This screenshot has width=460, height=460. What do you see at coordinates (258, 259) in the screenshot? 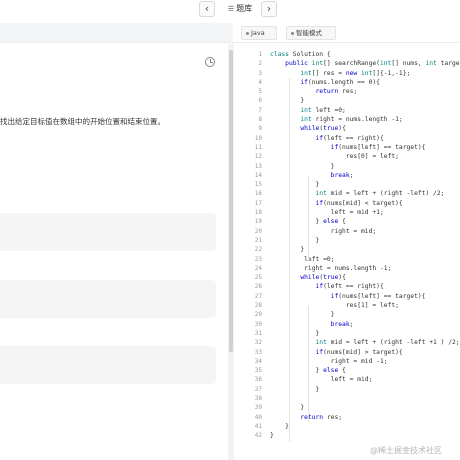
I see `line-number: 23` at bounding box center [258, 259].